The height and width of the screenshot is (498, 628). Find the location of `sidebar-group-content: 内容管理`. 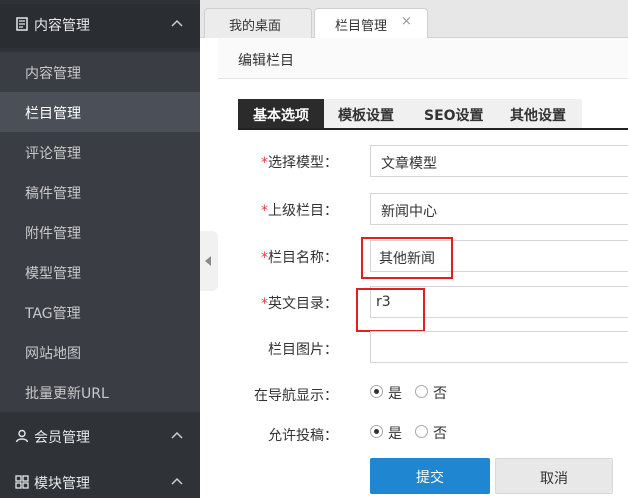

sidebar-group-content: 内容管理 is located at coordinates (100, 26).